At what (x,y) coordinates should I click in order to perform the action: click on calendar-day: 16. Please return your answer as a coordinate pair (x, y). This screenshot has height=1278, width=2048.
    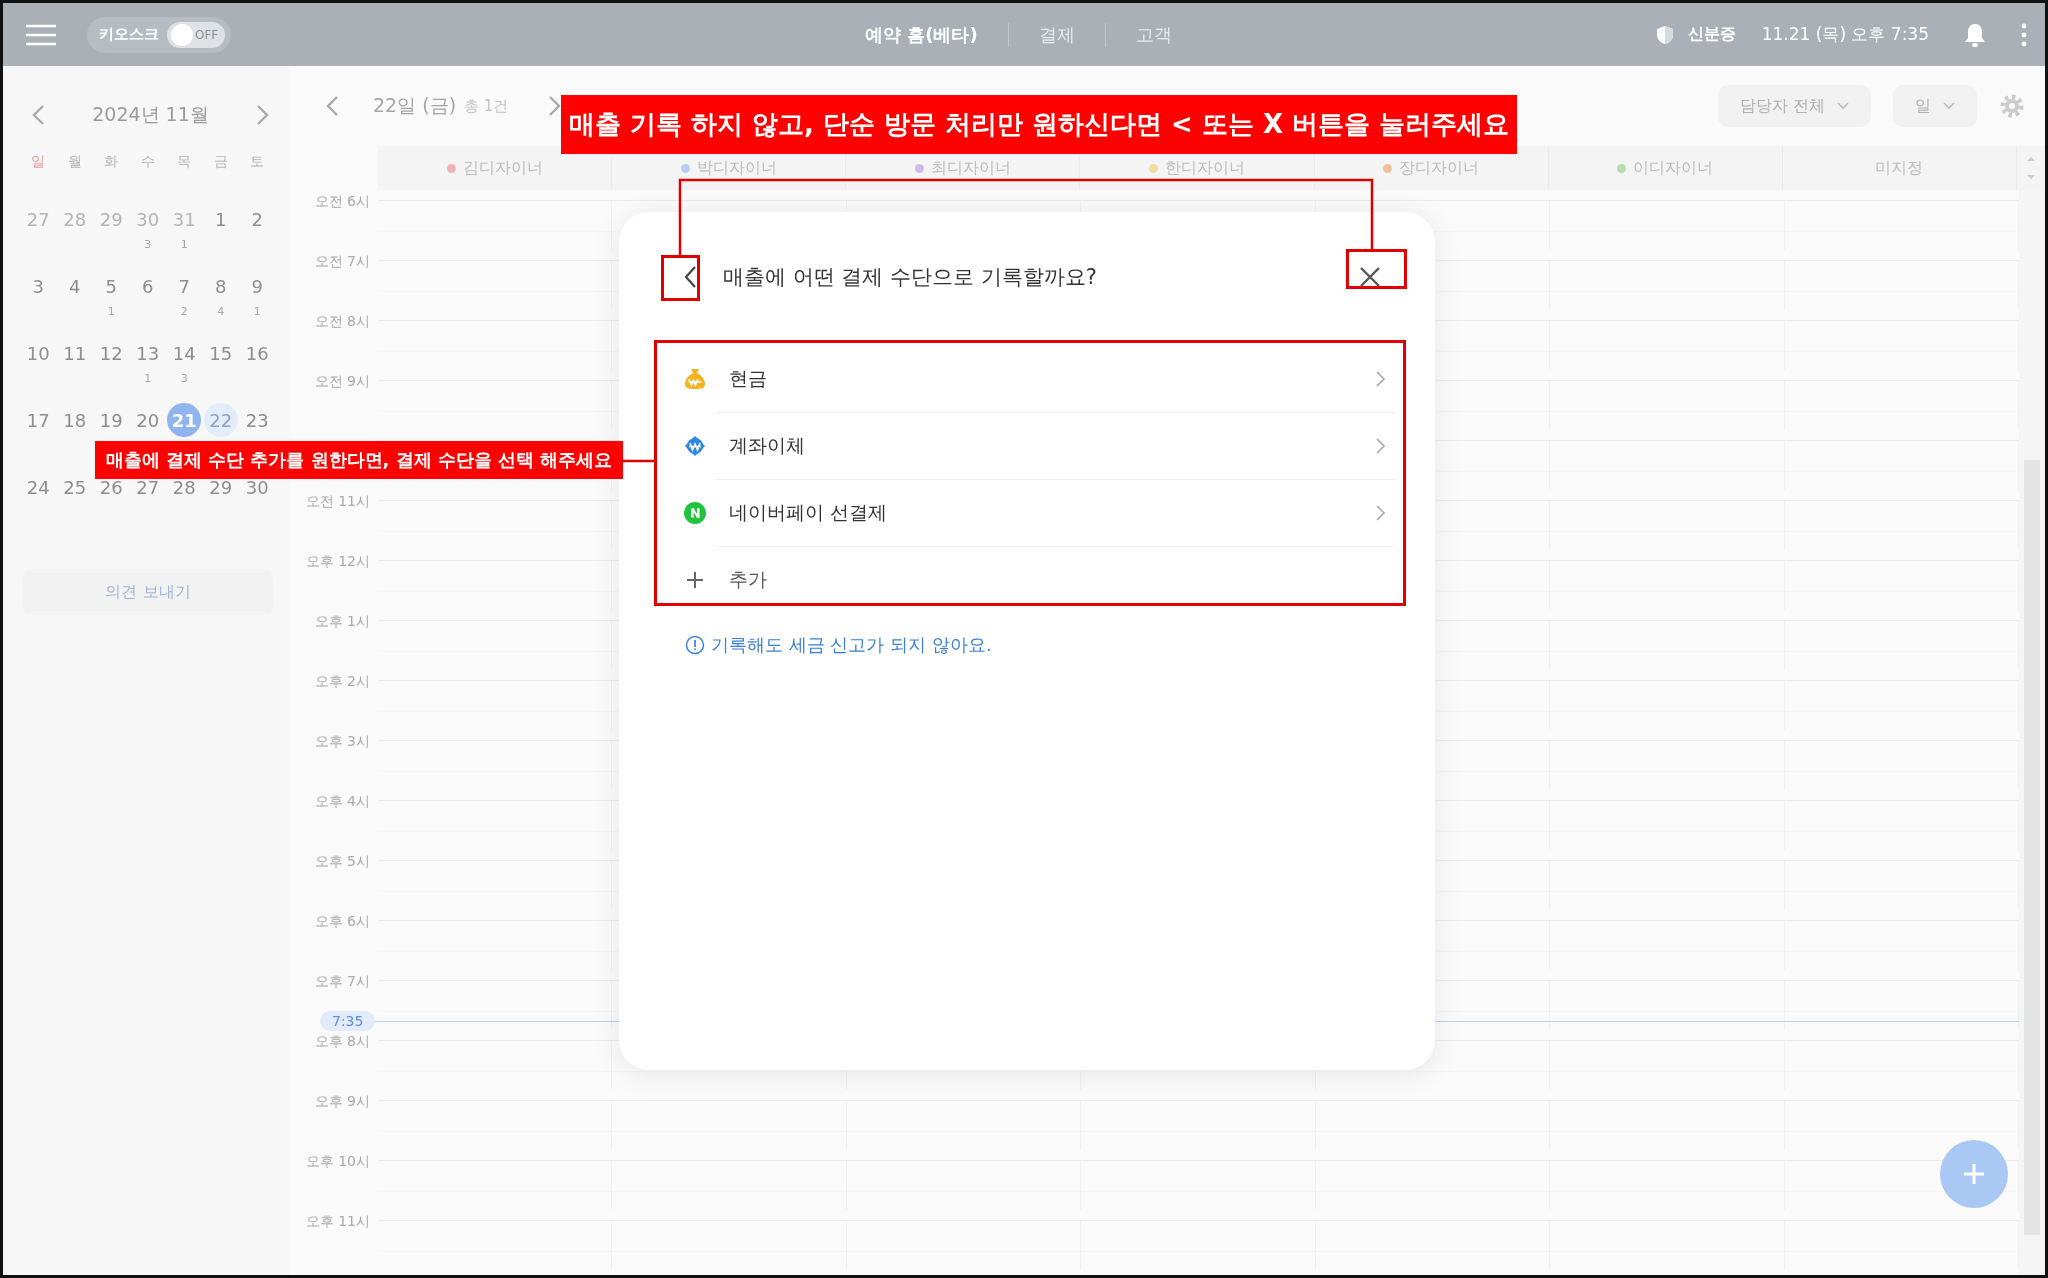
    Looking at the image, I should click on (257, 353).